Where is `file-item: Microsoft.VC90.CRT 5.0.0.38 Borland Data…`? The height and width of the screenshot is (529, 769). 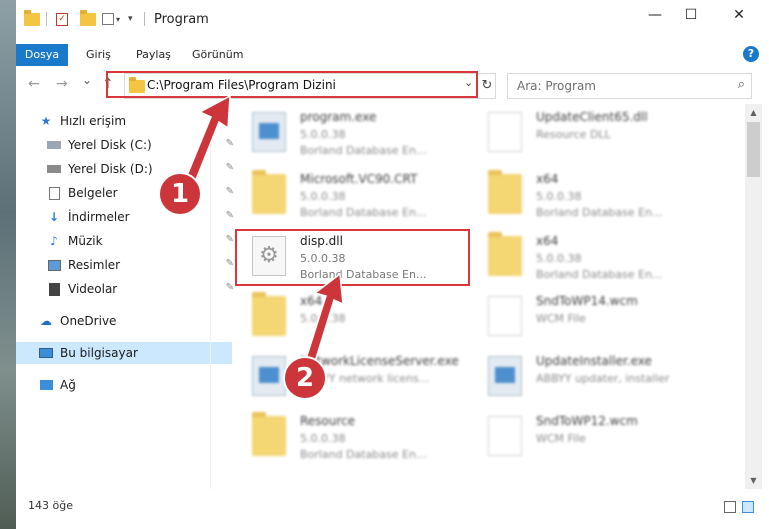
file-item: Microsoft.VC90.CRT 5.0.0.38 Borland Data… is located at coordinates (359, 194).